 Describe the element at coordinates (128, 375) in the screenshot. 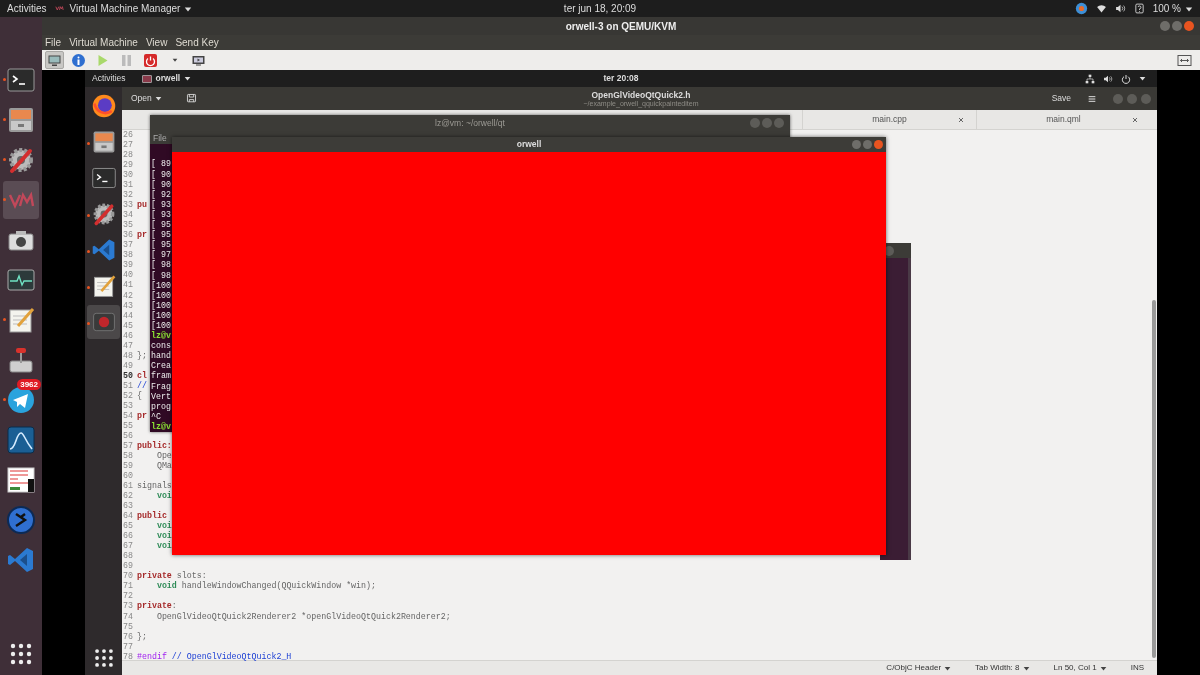

I see `line-number: 50` at that location.